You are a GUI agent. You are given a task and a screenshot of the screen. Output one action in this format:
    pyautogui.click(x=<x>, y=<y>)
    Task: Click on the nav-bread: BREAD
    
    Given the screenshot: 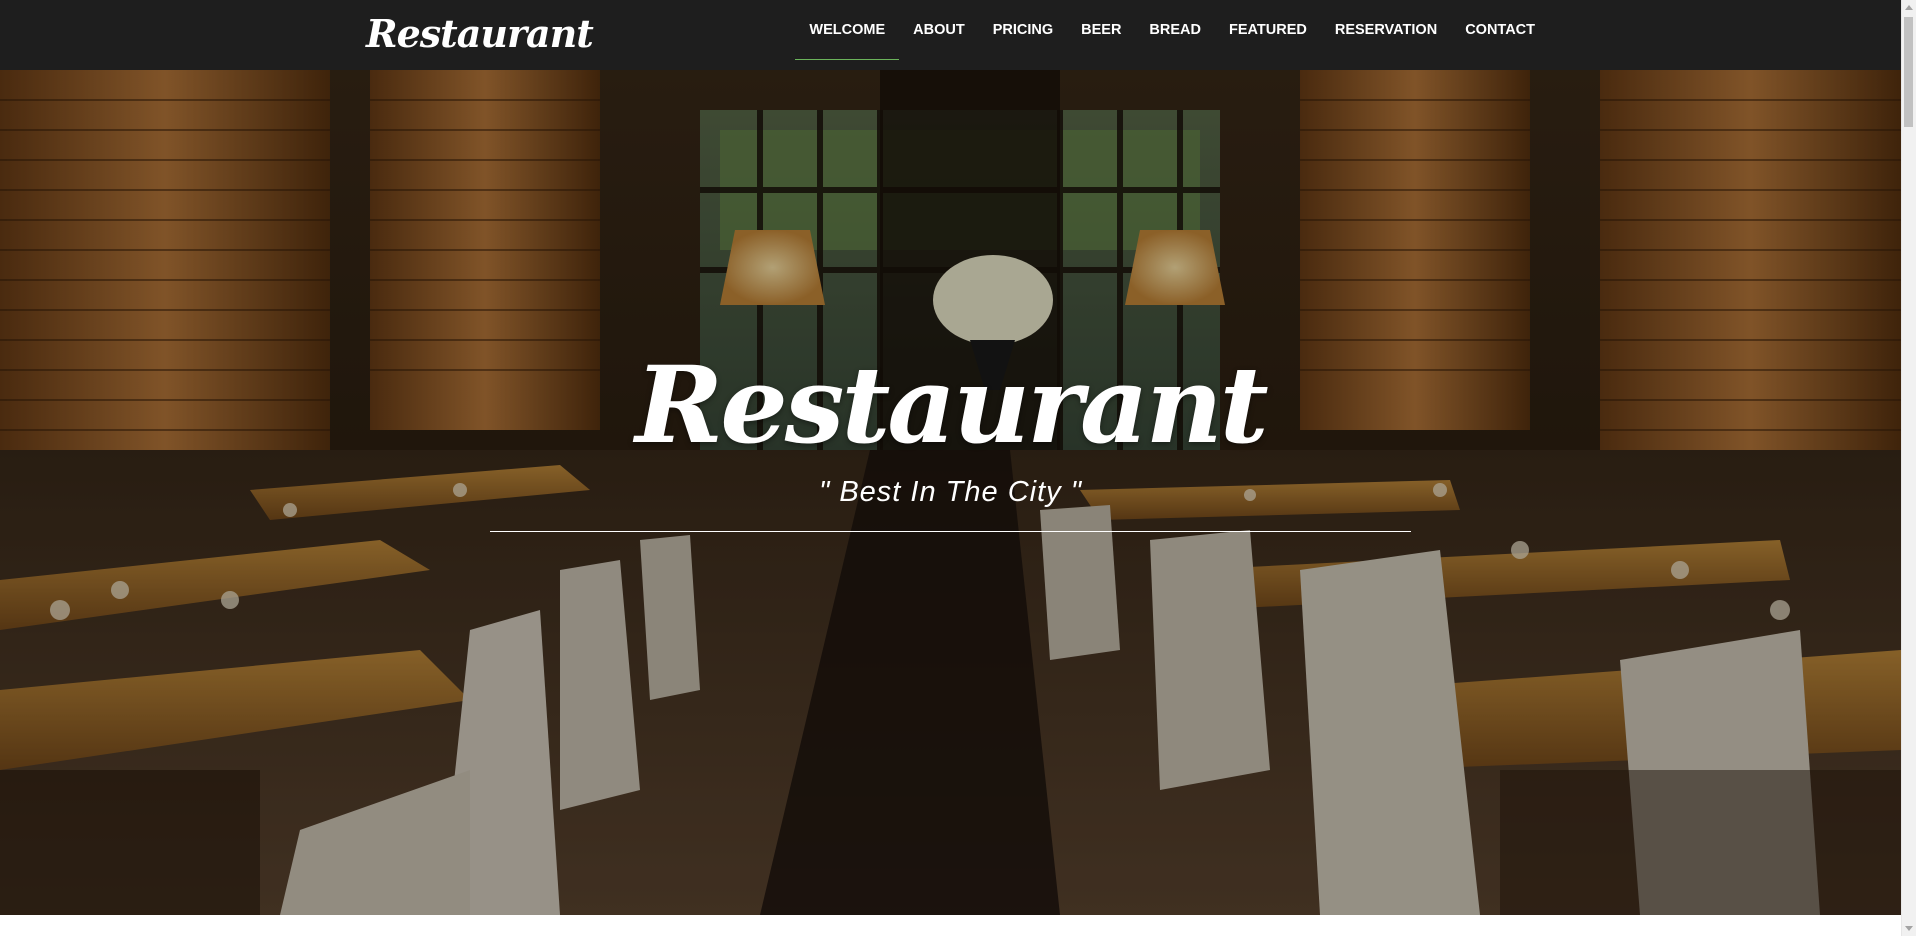 What is the action you would take?
    pyautogui.click(x=1175, y=30)
    